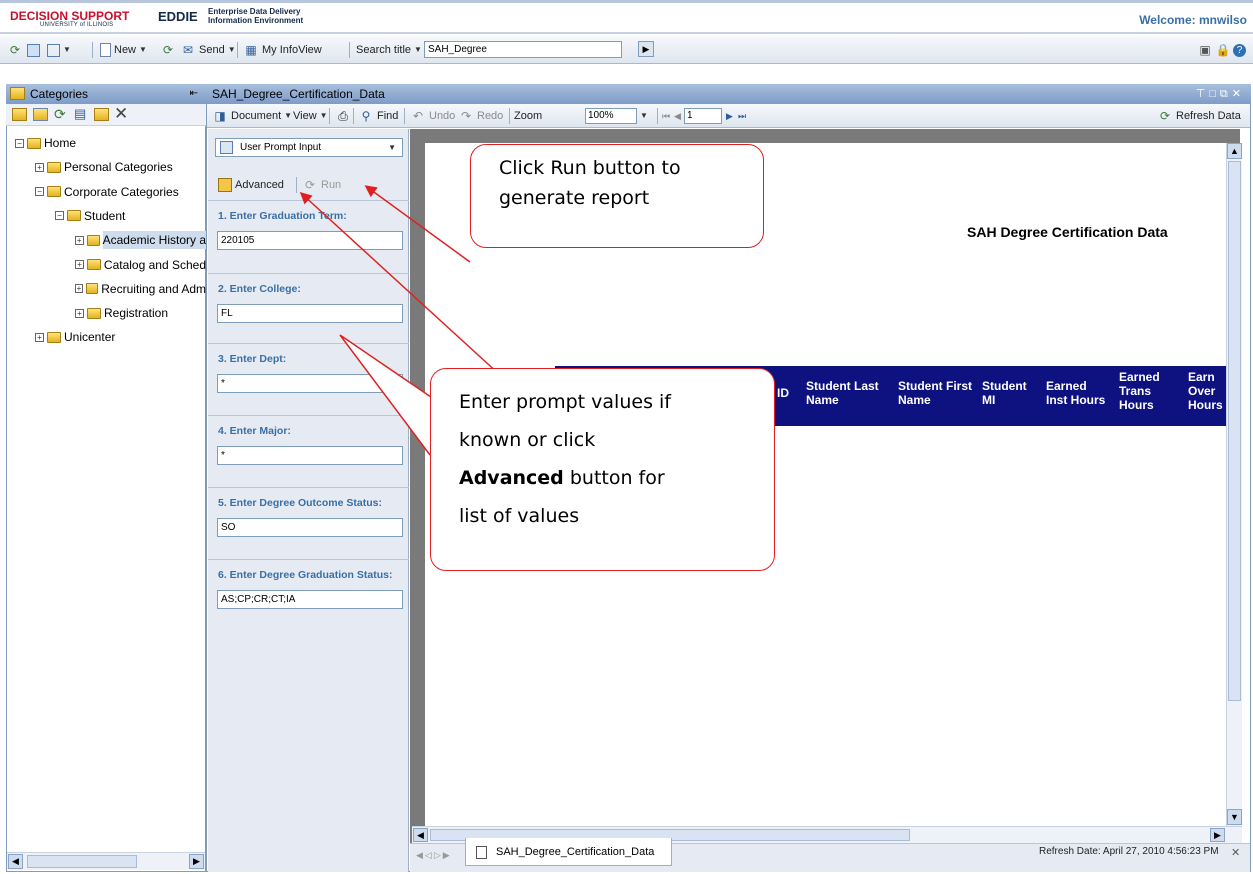 This screenshot has width=1253, height=874. Describe the element at coordinates (53, 50) in the screenshot. I see `layout-icon` at that location.